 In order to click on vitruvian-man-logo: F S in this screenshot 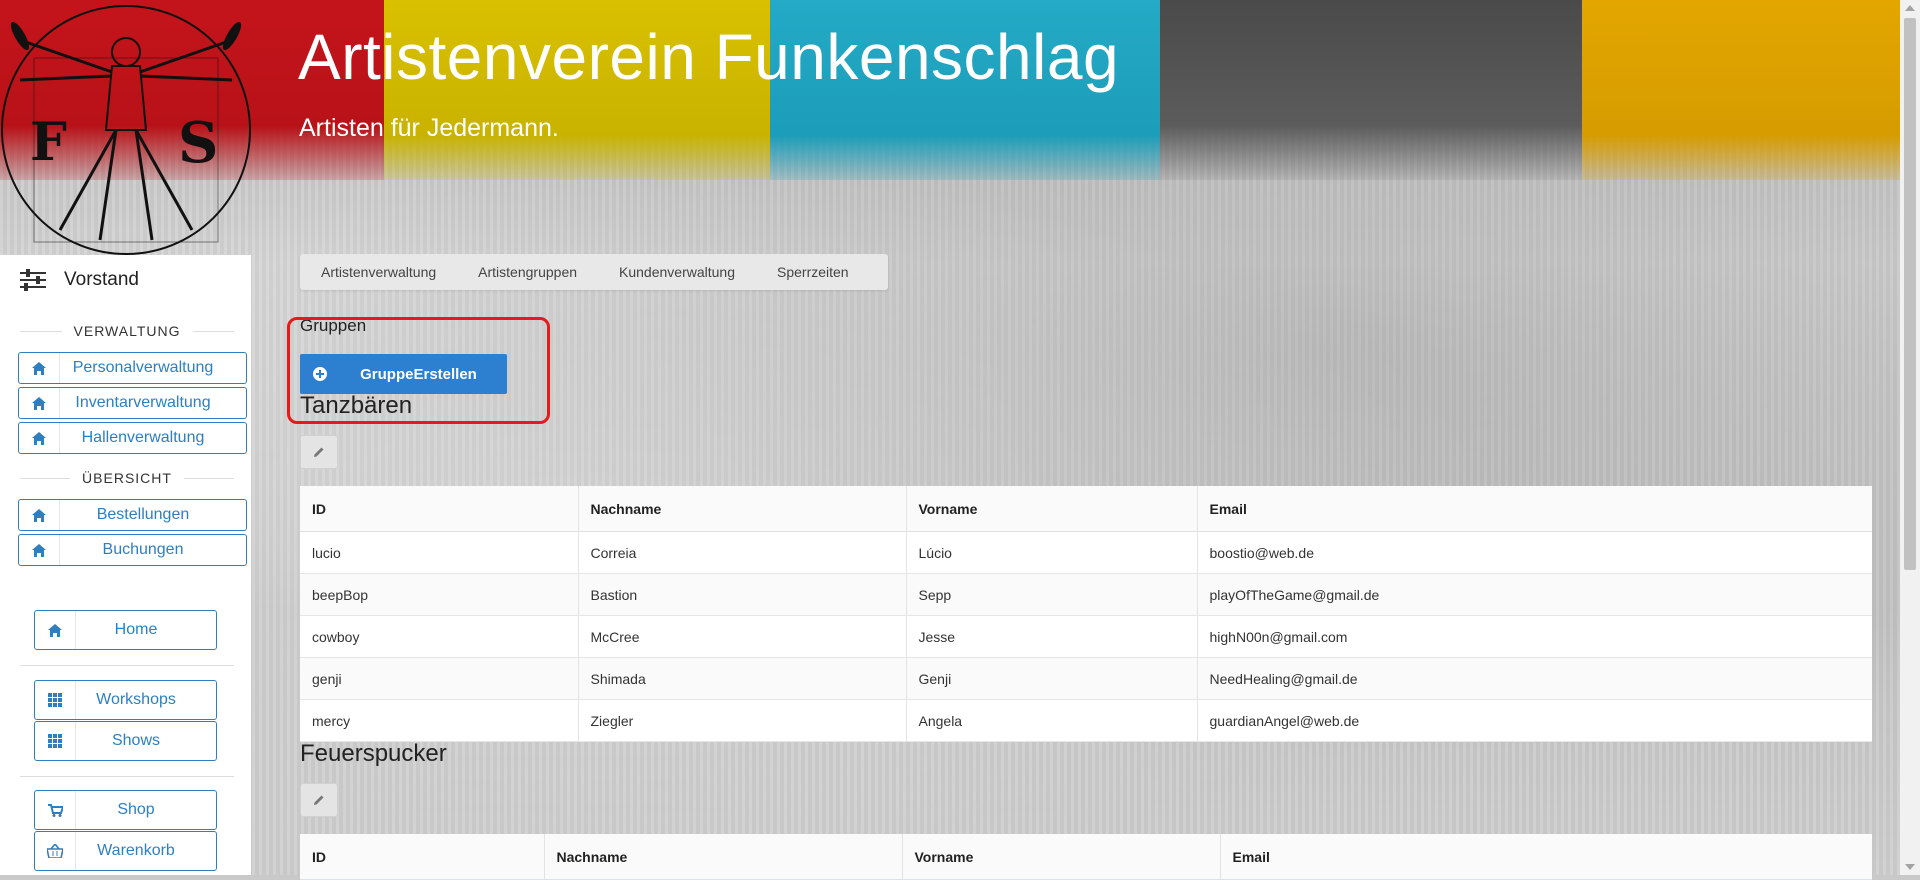, I will do `click(128, 128)`.